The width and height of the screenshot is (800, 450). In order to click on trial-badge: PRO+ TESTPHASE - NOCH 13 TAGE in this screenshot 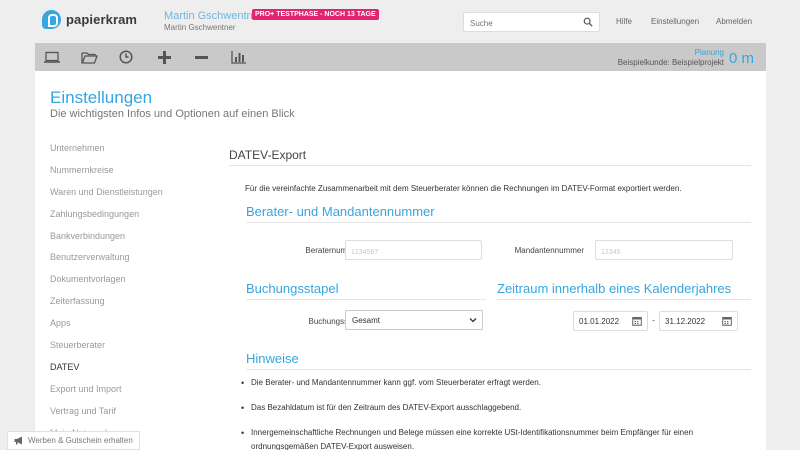, I will do `click(315, 14)`.